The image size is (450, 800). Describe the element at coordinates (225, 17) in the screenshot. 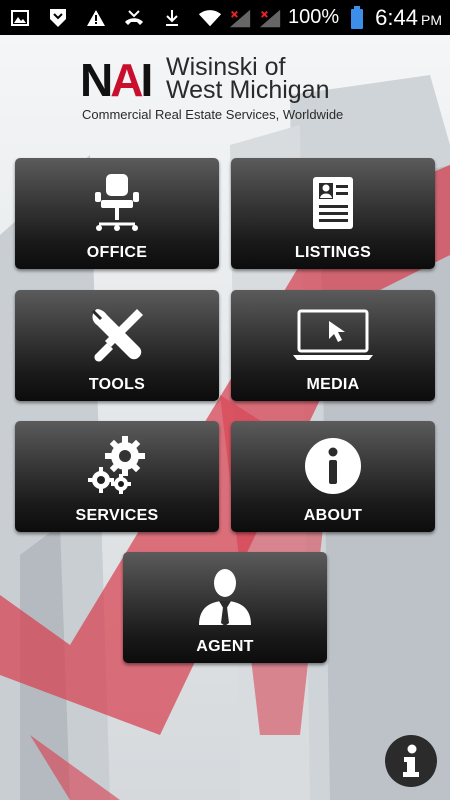

I see `status-bar: 100% 6:44 PM` at that location.